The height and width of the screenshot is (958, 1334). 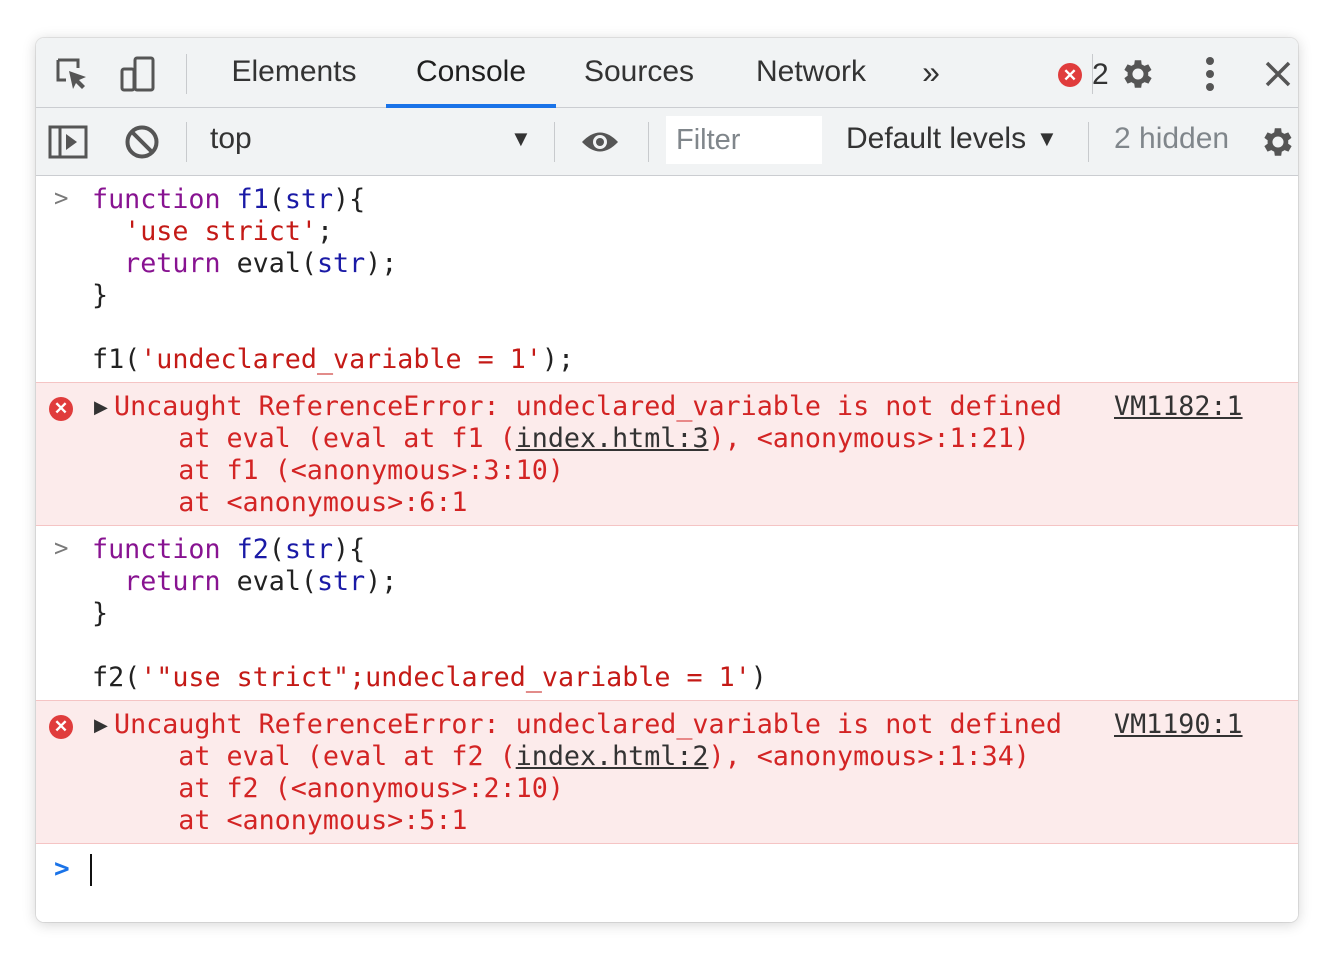 I want to click on hidden-messages-count: 2 hidden, so click(x=1171, y=139).